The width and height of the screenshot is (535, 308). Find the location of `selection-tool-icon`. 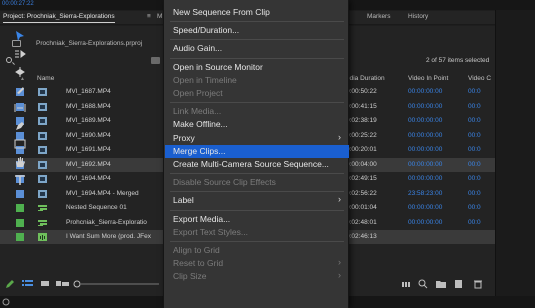

selection-tool-icon is located at coordinates (20, 36).